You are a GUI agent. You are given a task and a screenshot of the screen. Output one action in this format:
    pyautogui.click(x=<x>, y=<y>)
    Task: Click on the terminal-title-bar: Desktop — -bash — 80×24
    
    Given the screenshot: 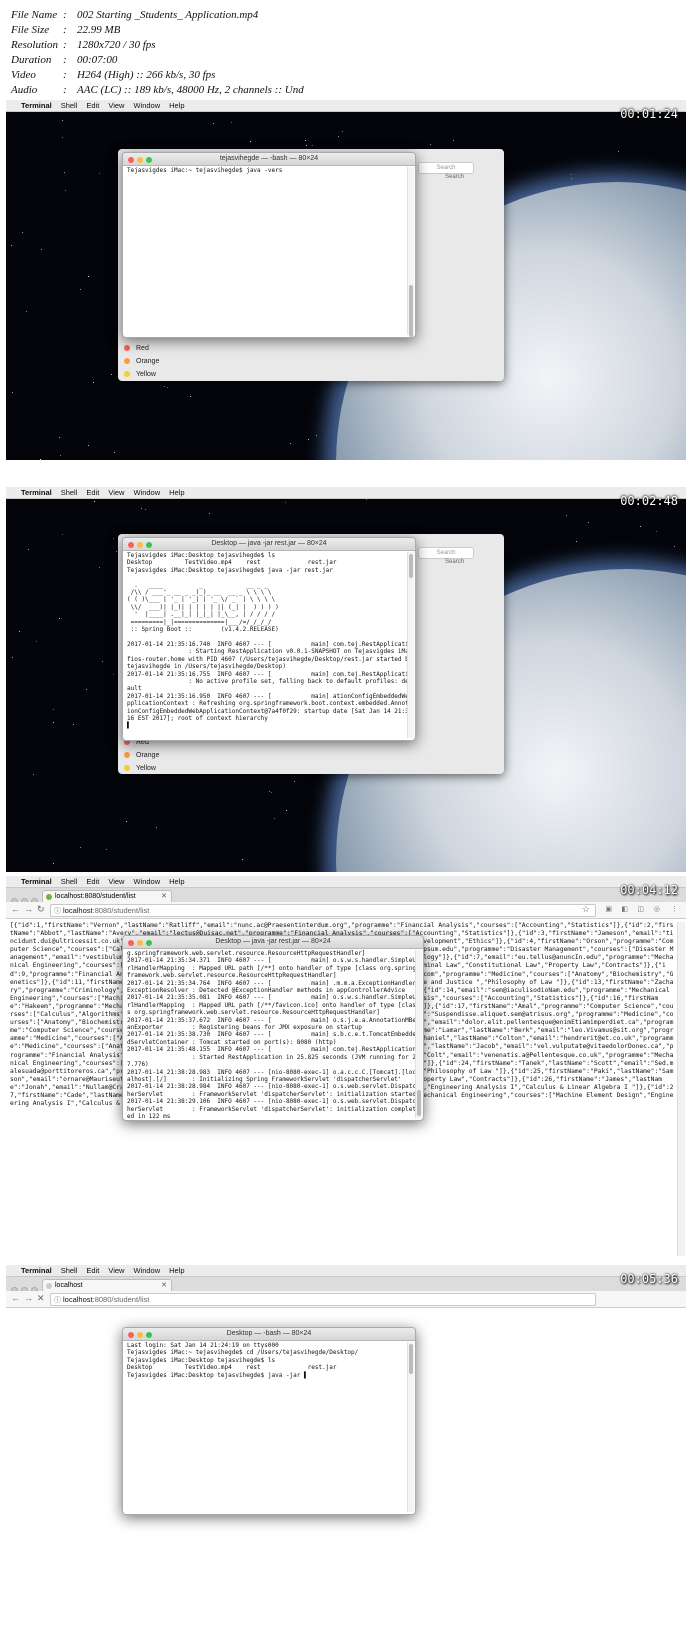 What is the action you would take?
    pyautogui.click(x=269, y=1334)
    